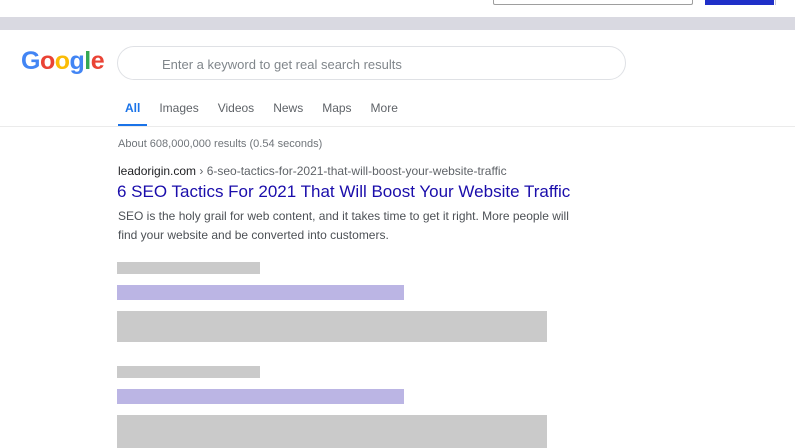  What do you see at coordinates (785, 2) in the screenshot?
I see `top-edge-divider` at bounding box center [785, 2].